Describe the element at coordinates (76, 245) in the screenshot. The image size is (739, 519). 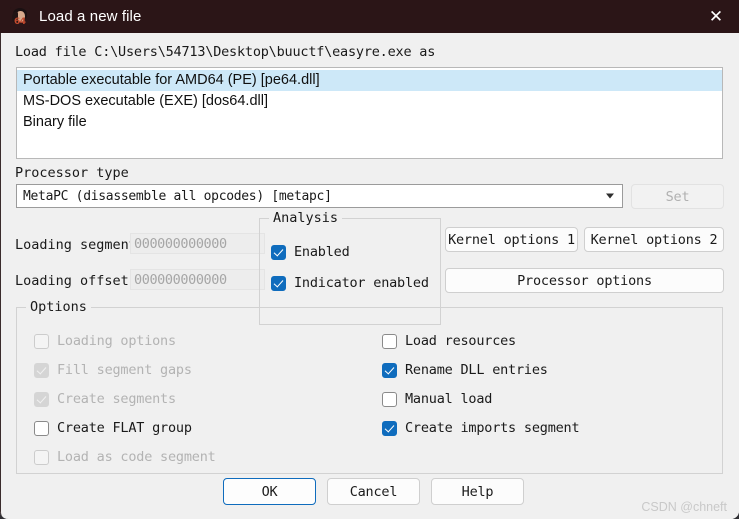
I see `loading-segment-label: Loading segment` at that location.